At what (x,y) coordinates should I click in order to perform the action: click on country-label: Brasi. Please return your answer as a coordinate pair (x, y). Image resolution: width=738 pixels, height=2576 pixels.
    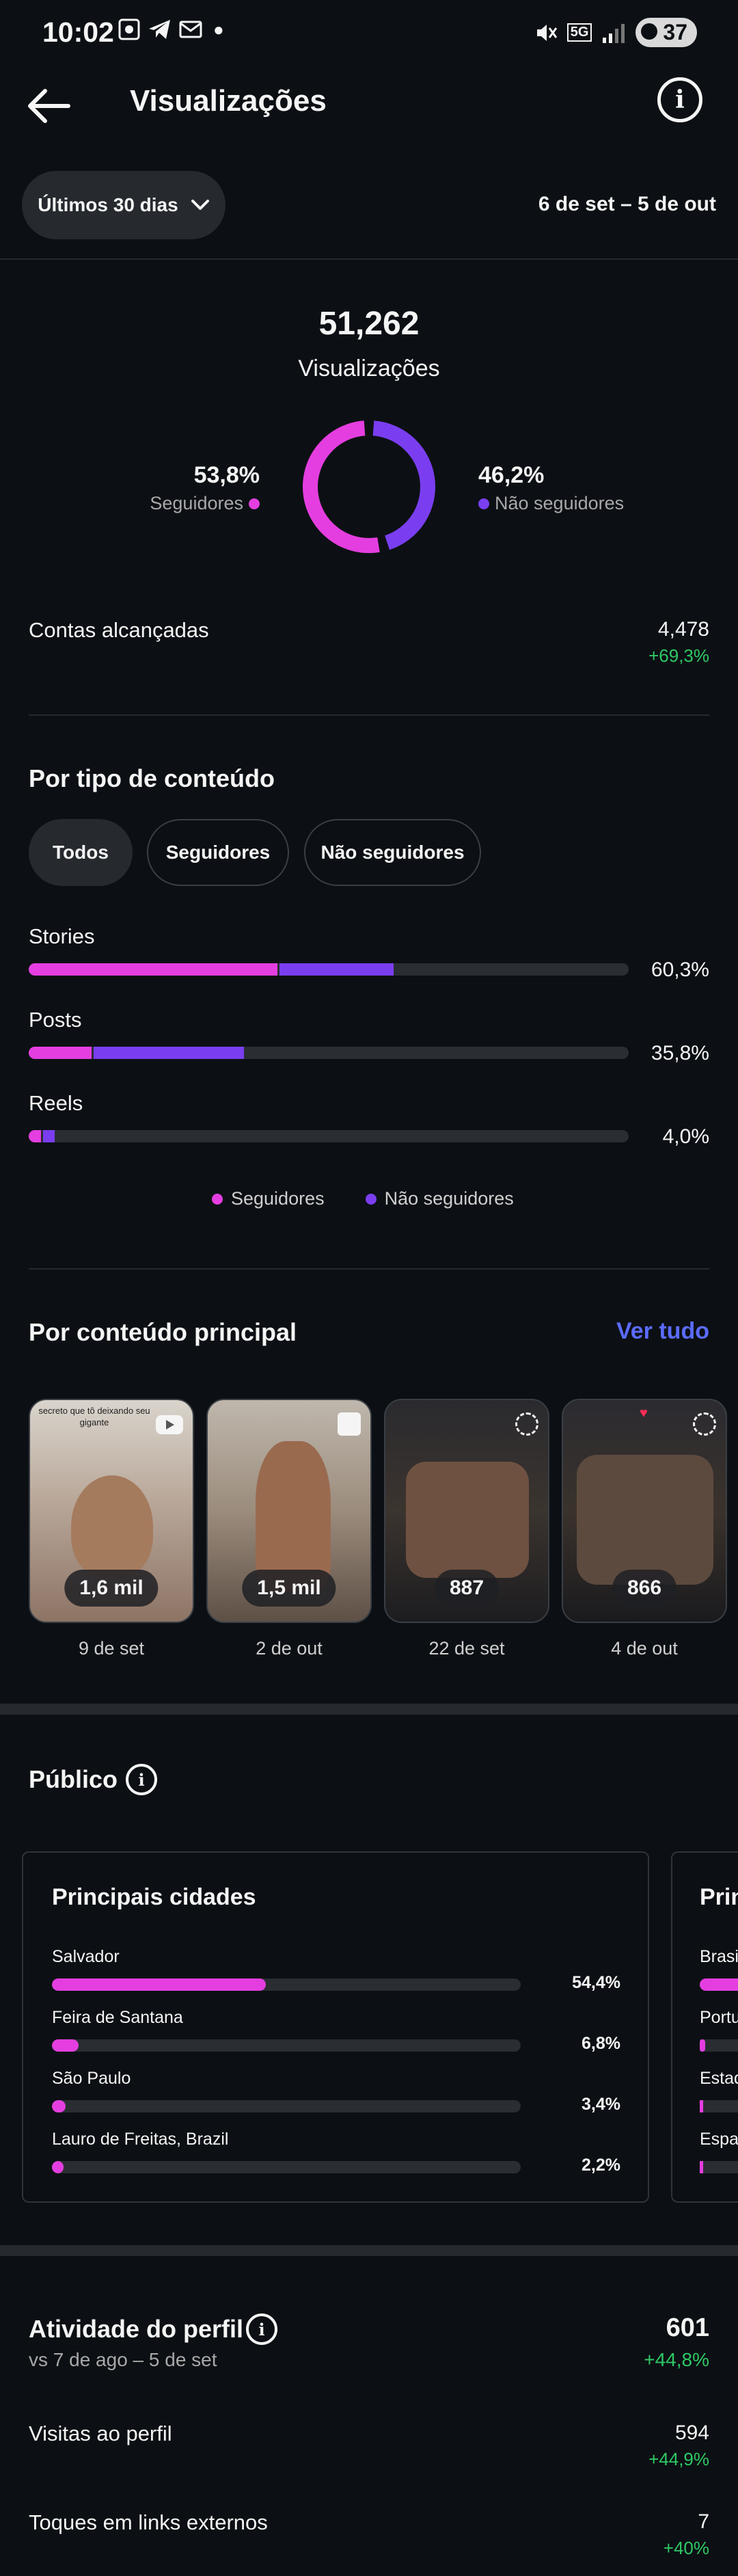
    Looking at the image, I should click on (719, 1956).